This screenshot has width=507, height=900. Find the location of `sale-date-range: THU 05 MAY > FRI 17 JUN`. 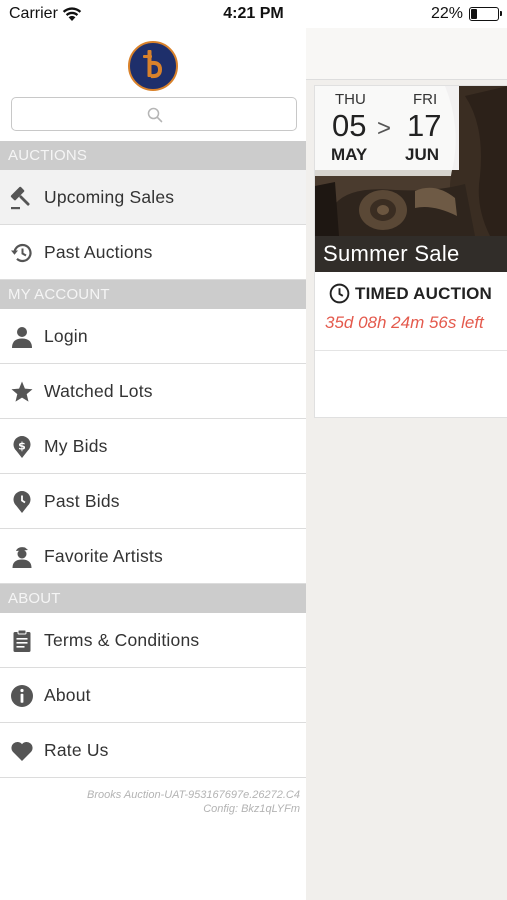

sale-date-range: THU 05 MAY > FRI 17 JUN is located at coordinates (387, 128).